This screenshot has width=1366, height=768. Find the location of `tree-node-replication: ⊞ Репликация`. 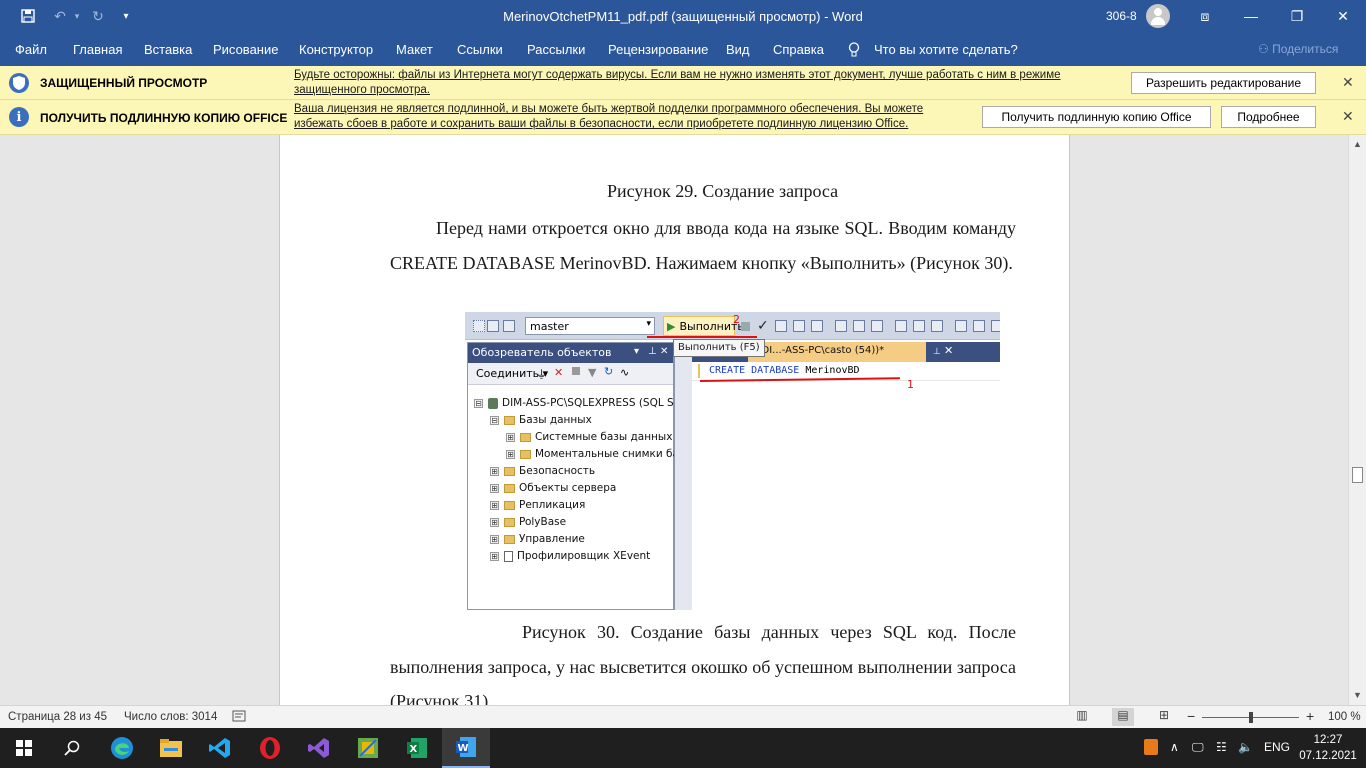

tree-node-replication: ⊞ Репликация is located at coordinates (537, 505).